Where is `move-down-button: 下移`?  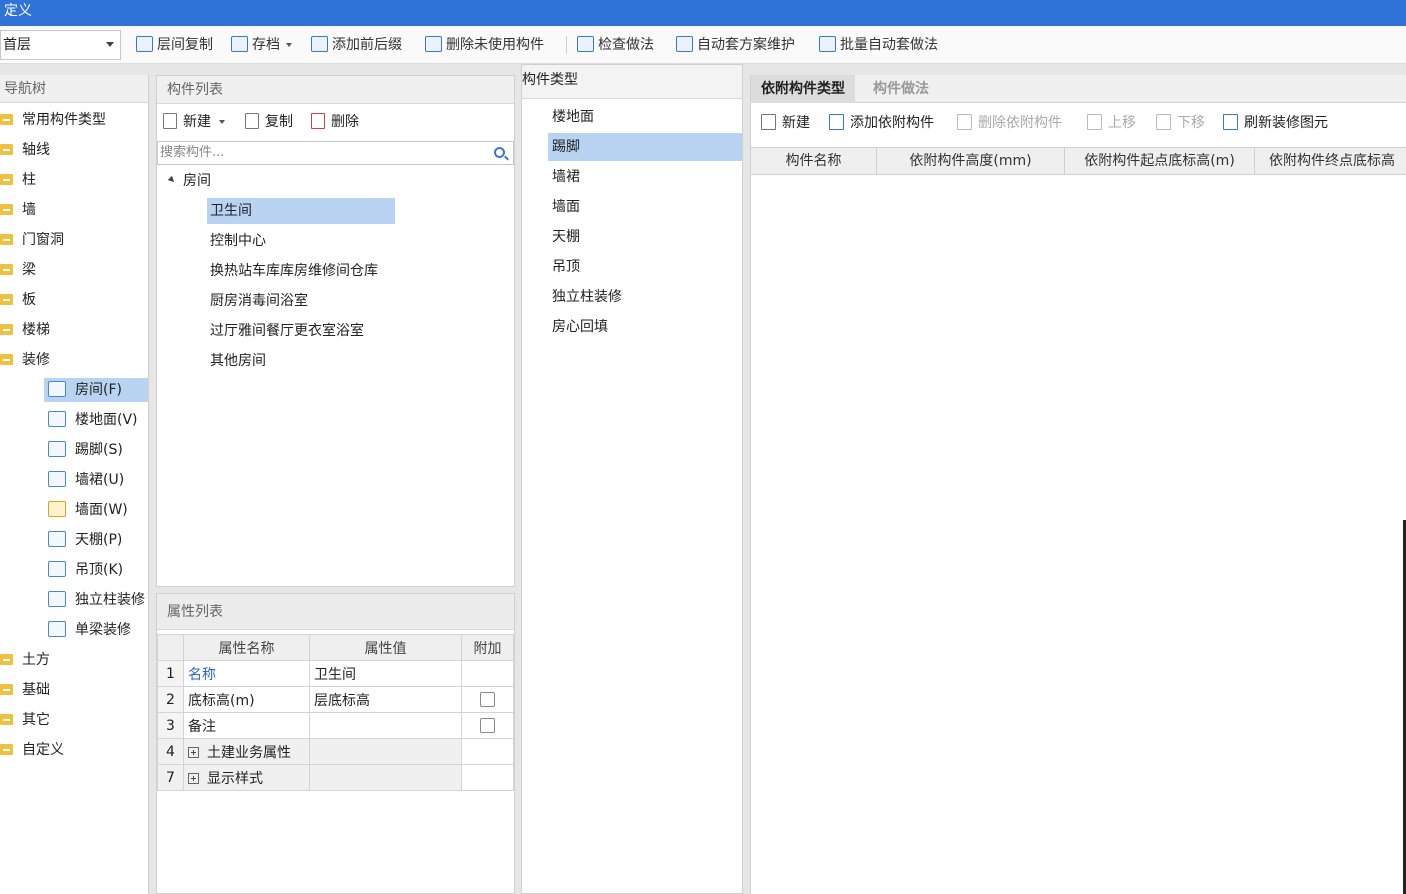 move-down-button: 下移 is located at coordinates (1180, 123).